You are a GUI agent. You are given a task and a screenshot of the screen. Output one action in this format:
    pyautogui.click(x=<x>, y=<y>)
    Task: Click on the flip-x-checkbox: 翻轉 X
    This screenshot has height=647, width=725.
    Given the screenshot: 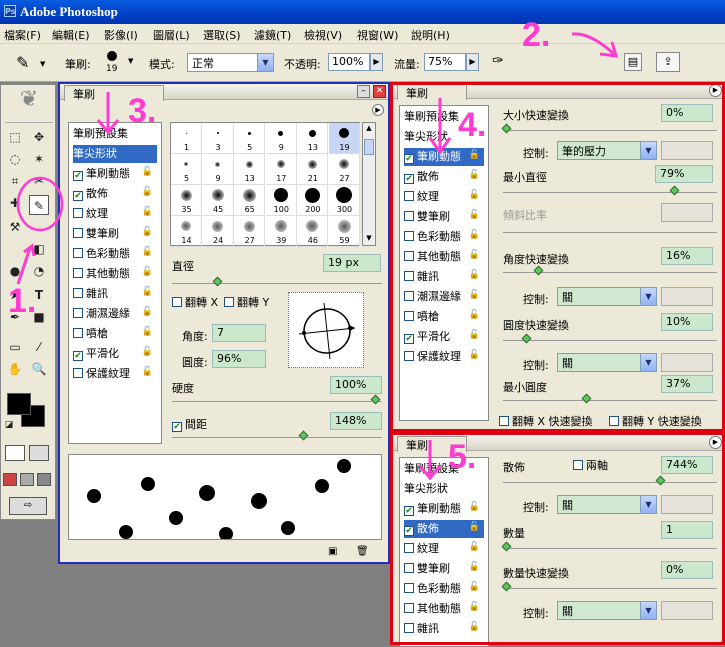 What is the action you would take?
    pyautogui.click(x=195, y=302)
    